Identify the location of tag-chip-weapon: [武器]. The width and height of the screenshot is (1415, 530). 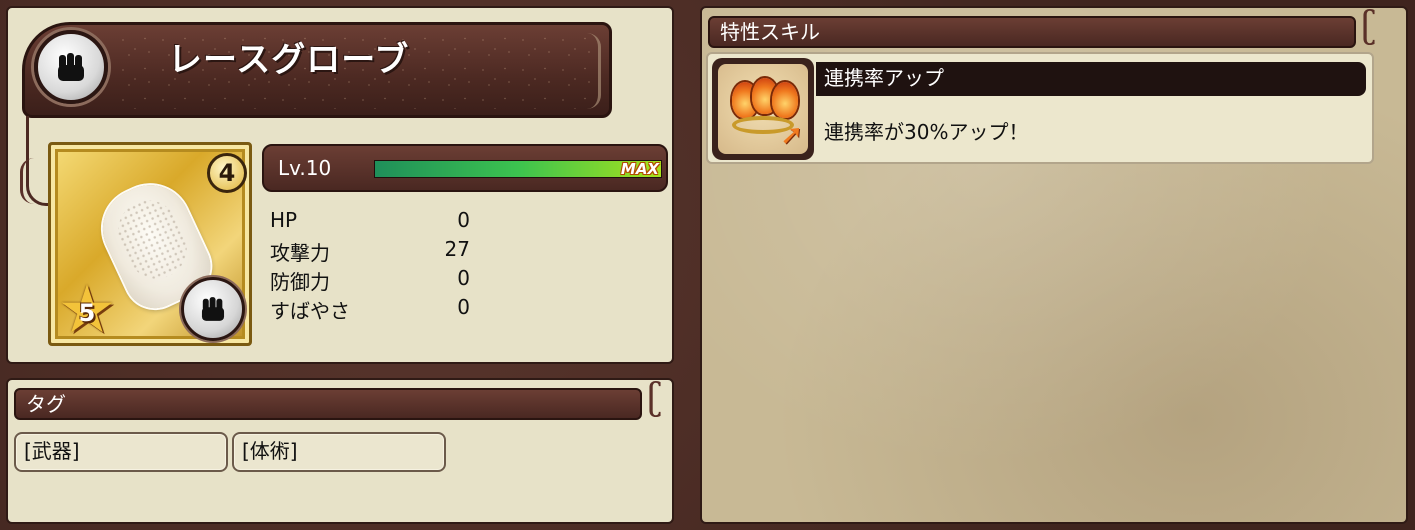
(121, 452).